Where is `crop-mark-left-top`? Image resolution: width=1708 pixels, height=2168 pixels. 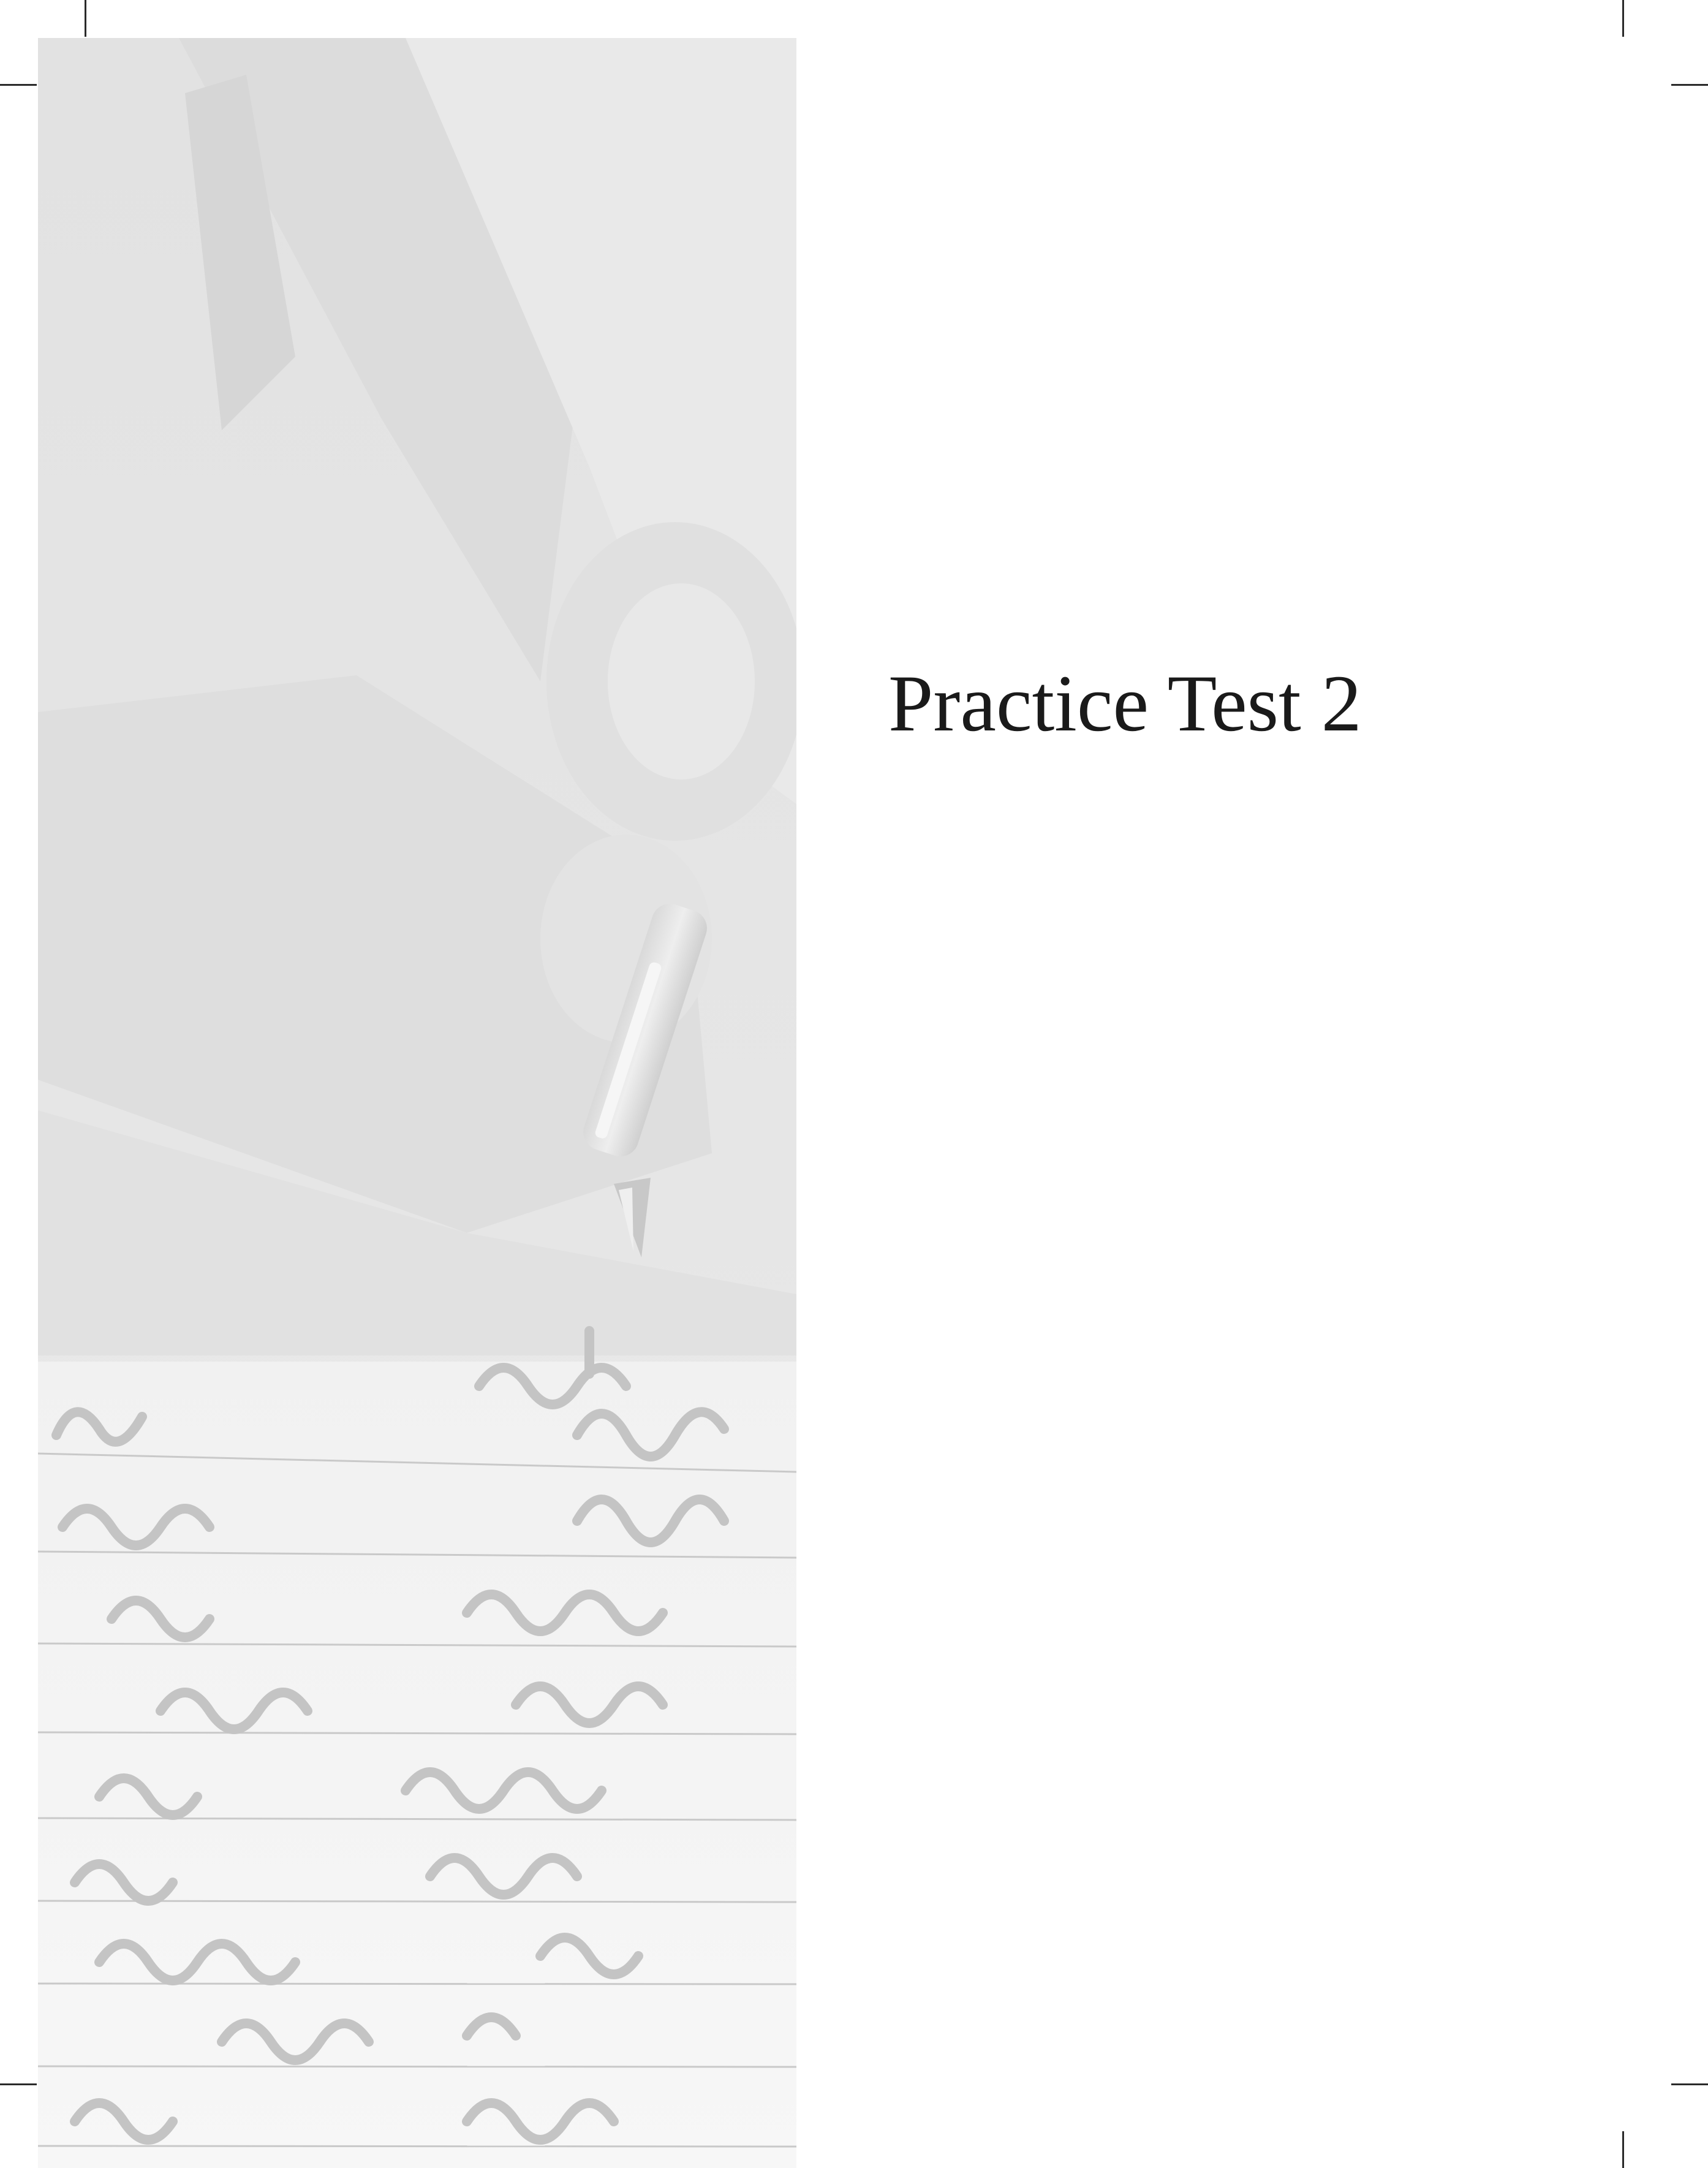
crop-mark-left-top is located at coordinates (18, 85).